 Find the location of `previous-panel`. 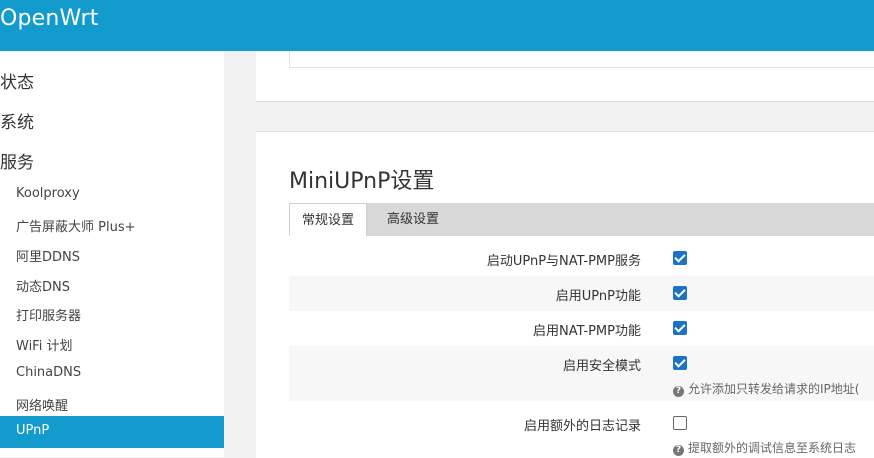

previous-panel is located at coordinates (565, 76).